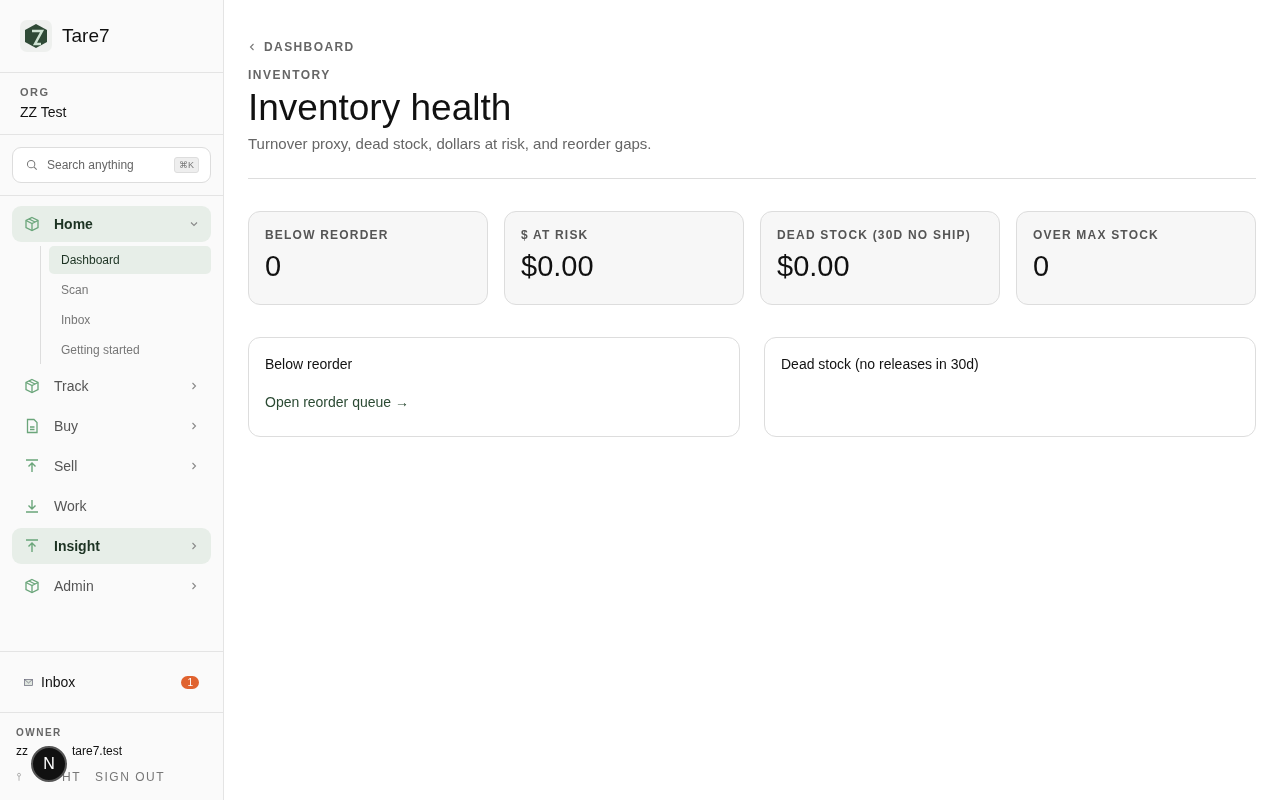 The width and height of the screenshot is (1280, 800). Describe the element at coordinates (130, 350) in the screenshot. I see `nav-subitem: Getting started` at that location.